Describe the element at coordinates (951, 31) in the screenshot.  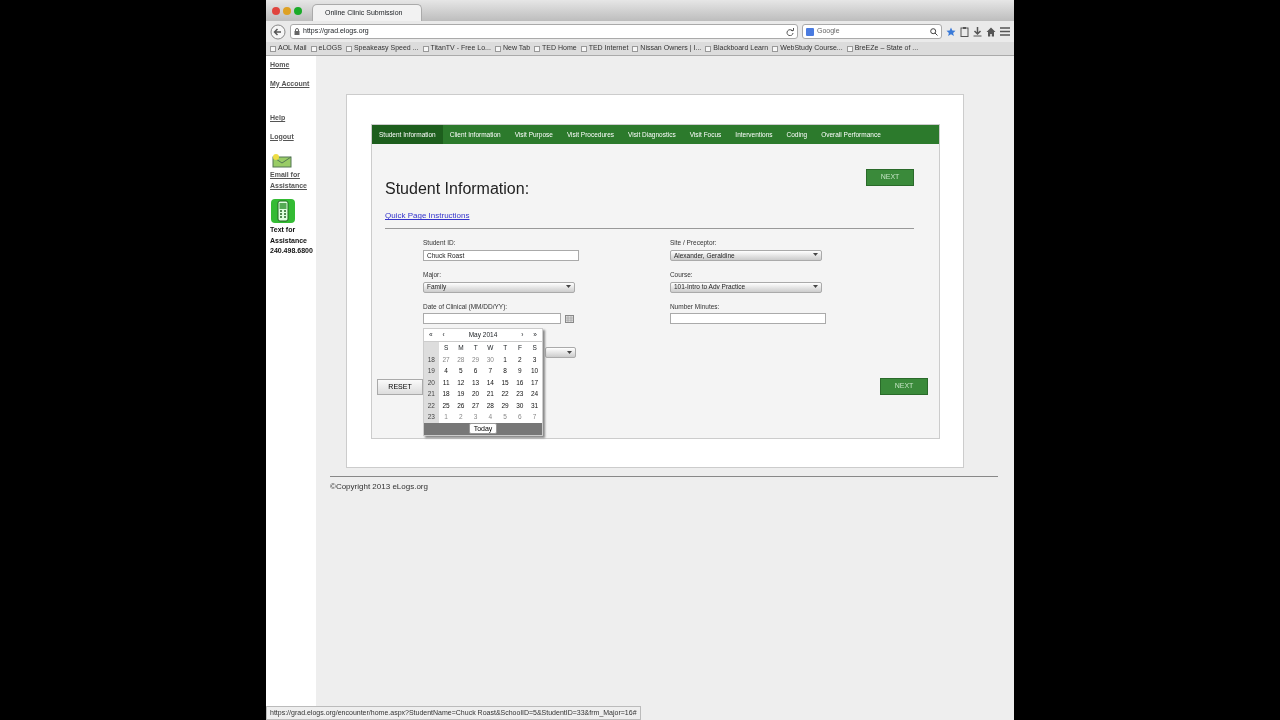
I see `star-icon` at that location.